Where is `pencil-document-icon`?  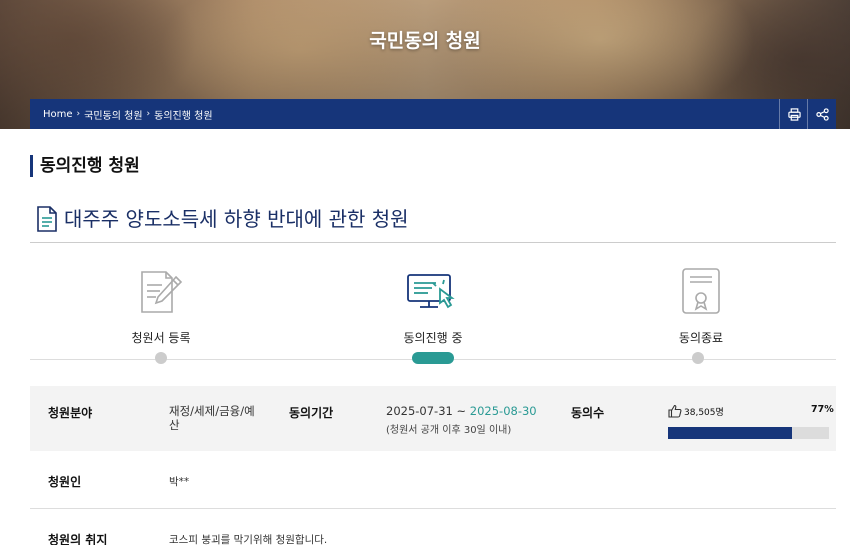 pencil-document-icon is located at coordinates (162, 292).